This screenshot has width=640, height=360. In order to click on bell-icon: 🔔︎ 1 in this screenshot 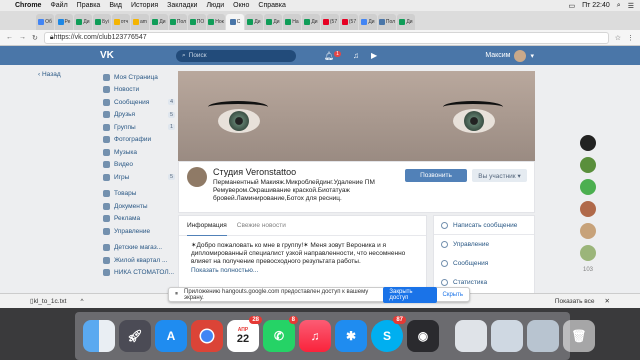, I will do `click(332, 55)`.